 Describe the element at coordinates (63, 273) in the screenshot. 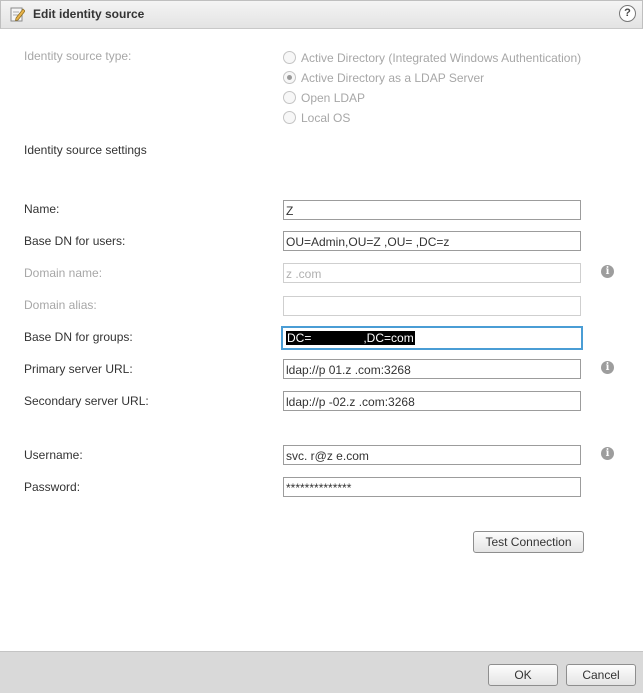

I see `domain-name-label: Domain name:` at that location.